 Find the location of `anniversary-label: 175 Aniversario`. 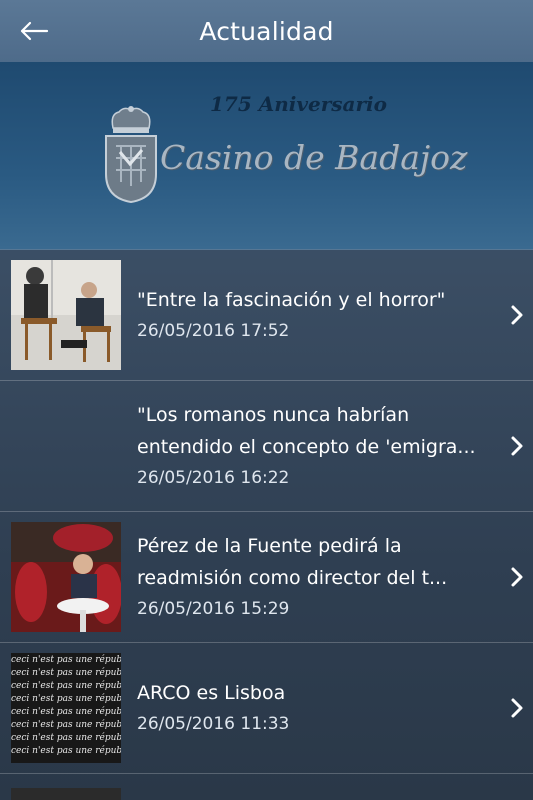

anniversary-label: 175 Aniversario is located at coordinates (298, 104).